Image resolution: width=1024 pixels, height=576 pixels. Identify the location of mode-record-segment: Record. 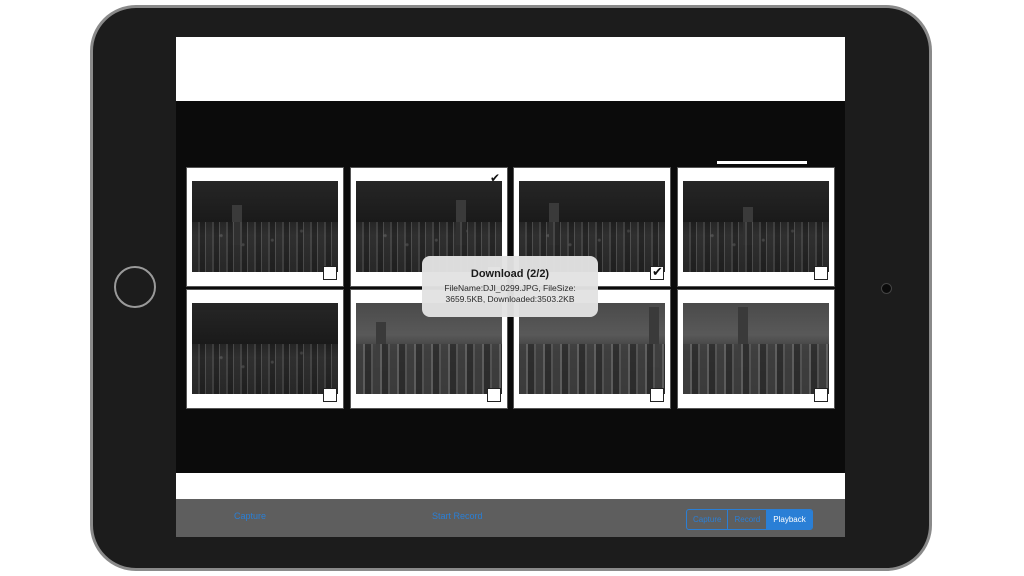
(748, 519).